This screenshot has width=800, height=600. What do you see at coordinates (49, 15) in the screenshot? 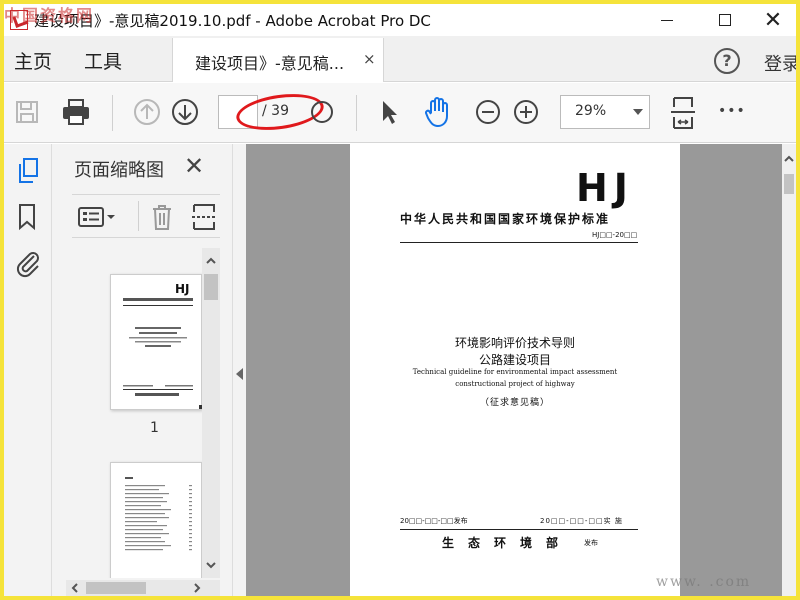
I see `watermark-top: 中国资格网` at bounding box center [49, 15].